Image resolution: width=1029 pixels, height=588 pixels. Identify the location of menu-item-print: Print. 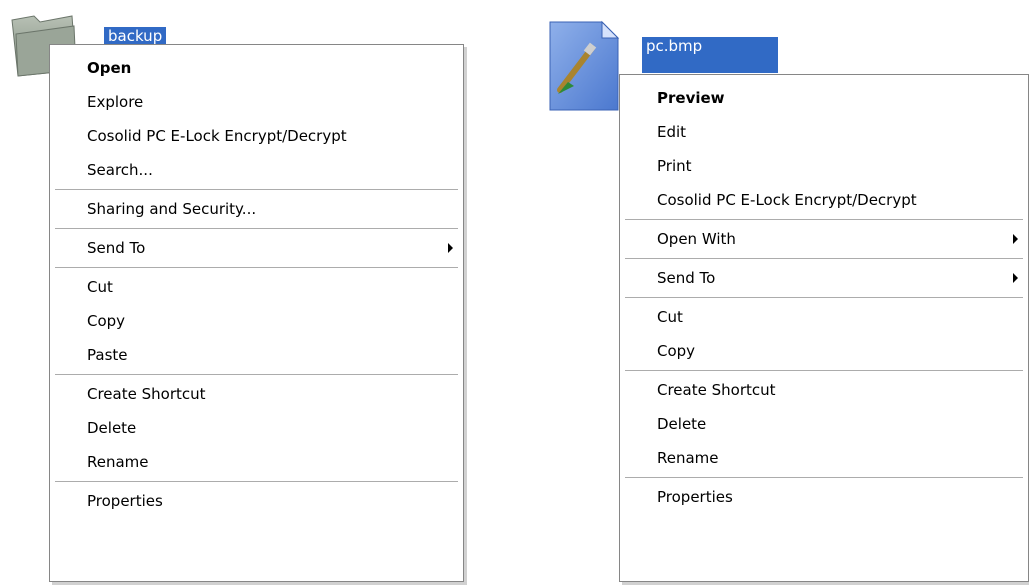
(824, 166).